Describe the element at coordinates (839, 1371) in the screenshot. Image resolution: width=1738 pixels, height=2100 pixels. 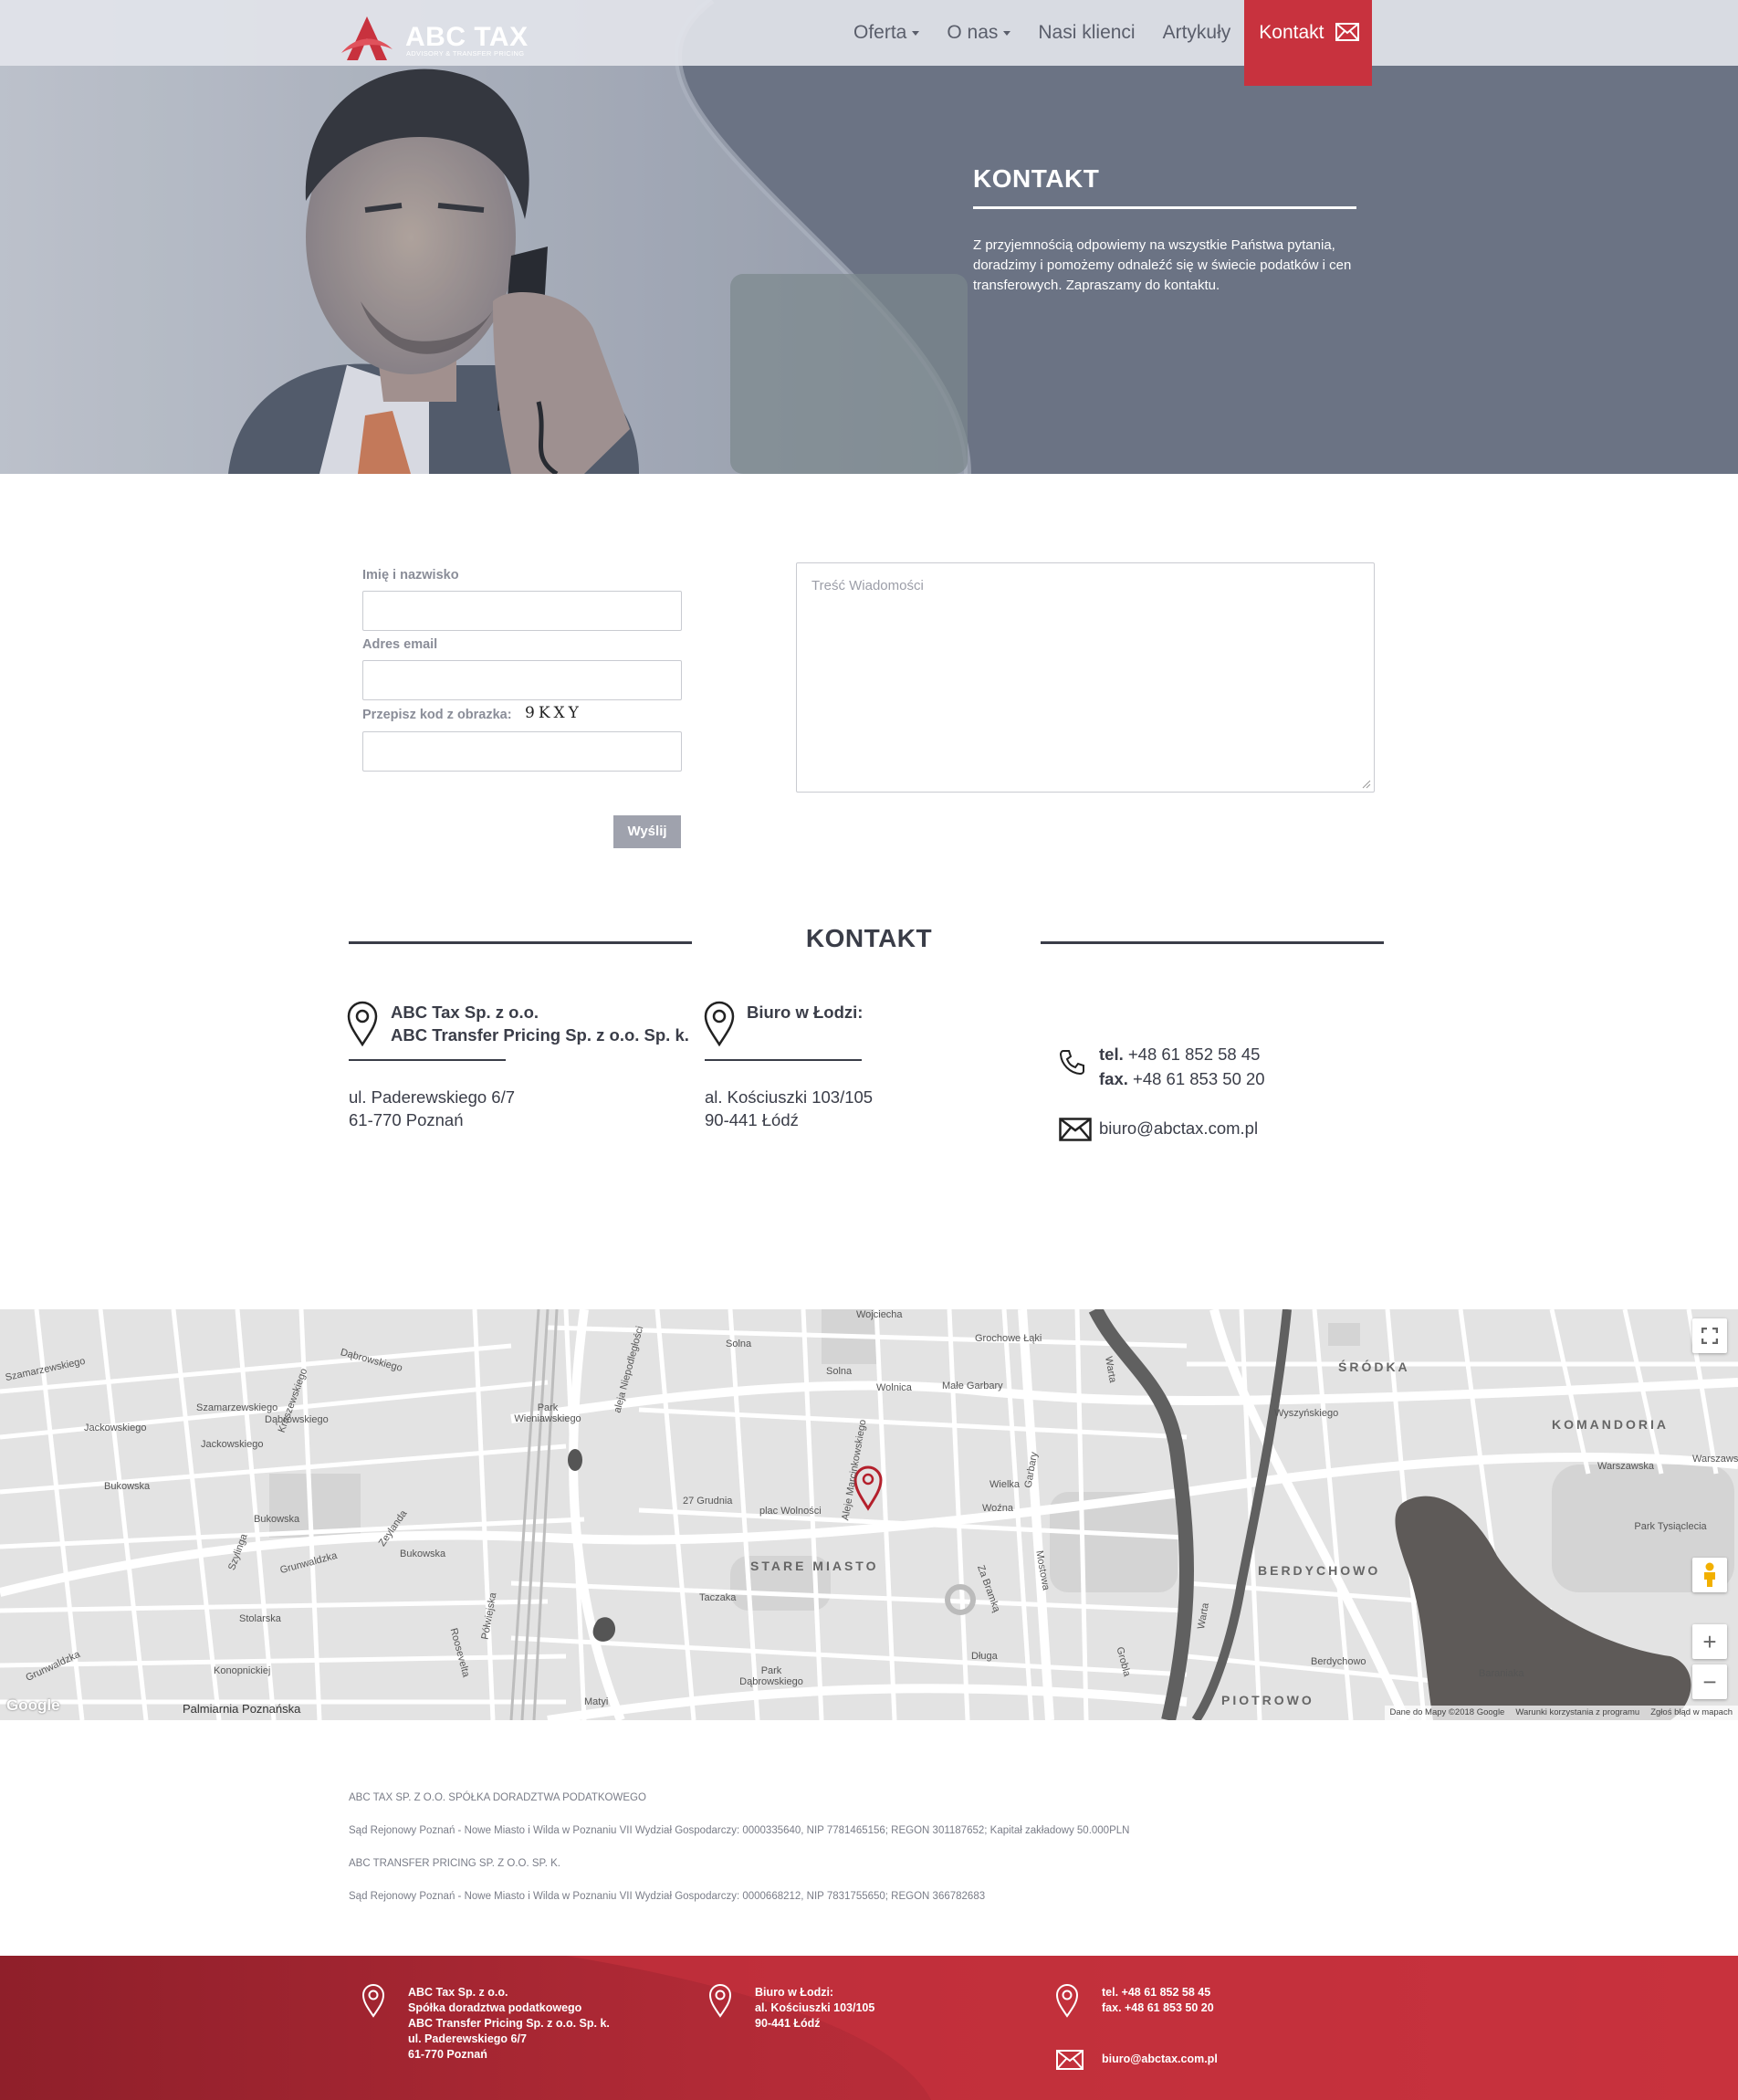
I see `map-label: Solna` at that location.